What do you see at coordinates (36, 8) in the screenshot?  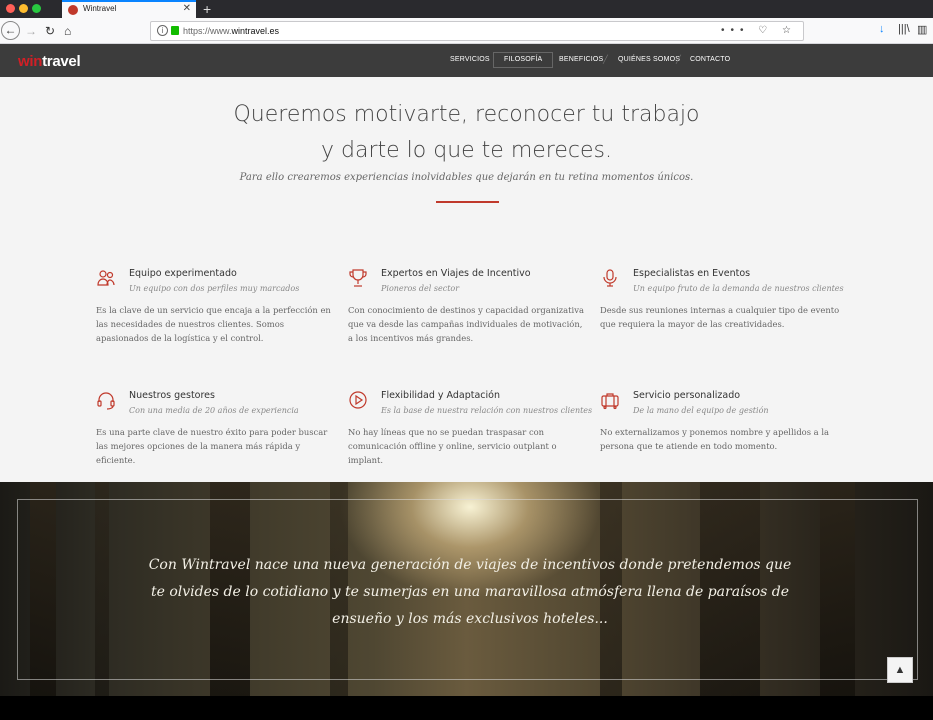 I see `maximize-window-button` at bounding box center [36, 8].